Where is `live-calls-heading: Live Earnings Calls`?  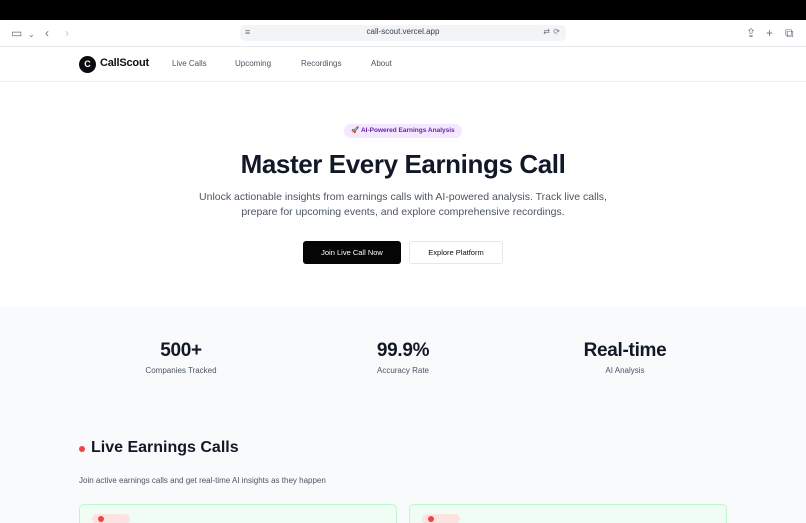 live-calls-heading: Live Earnings Calls is located at coordinates (165, 447).